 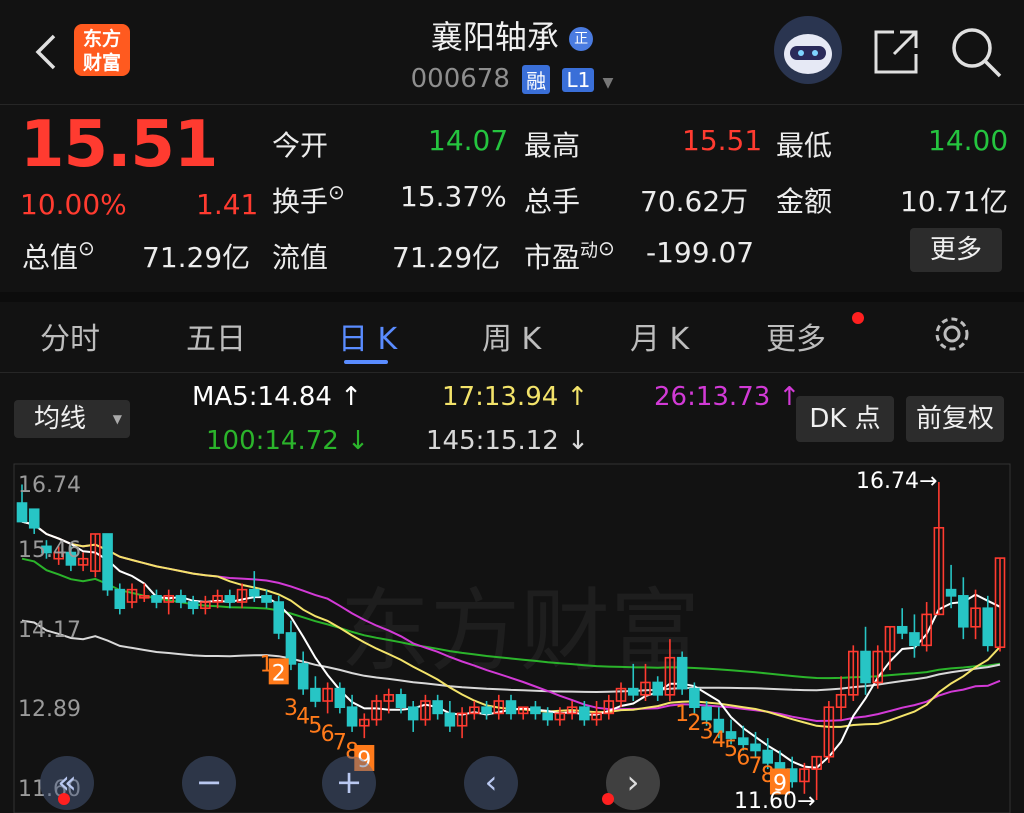 I want to click on more-quote-button: 更多, so click(x=956, y=250).